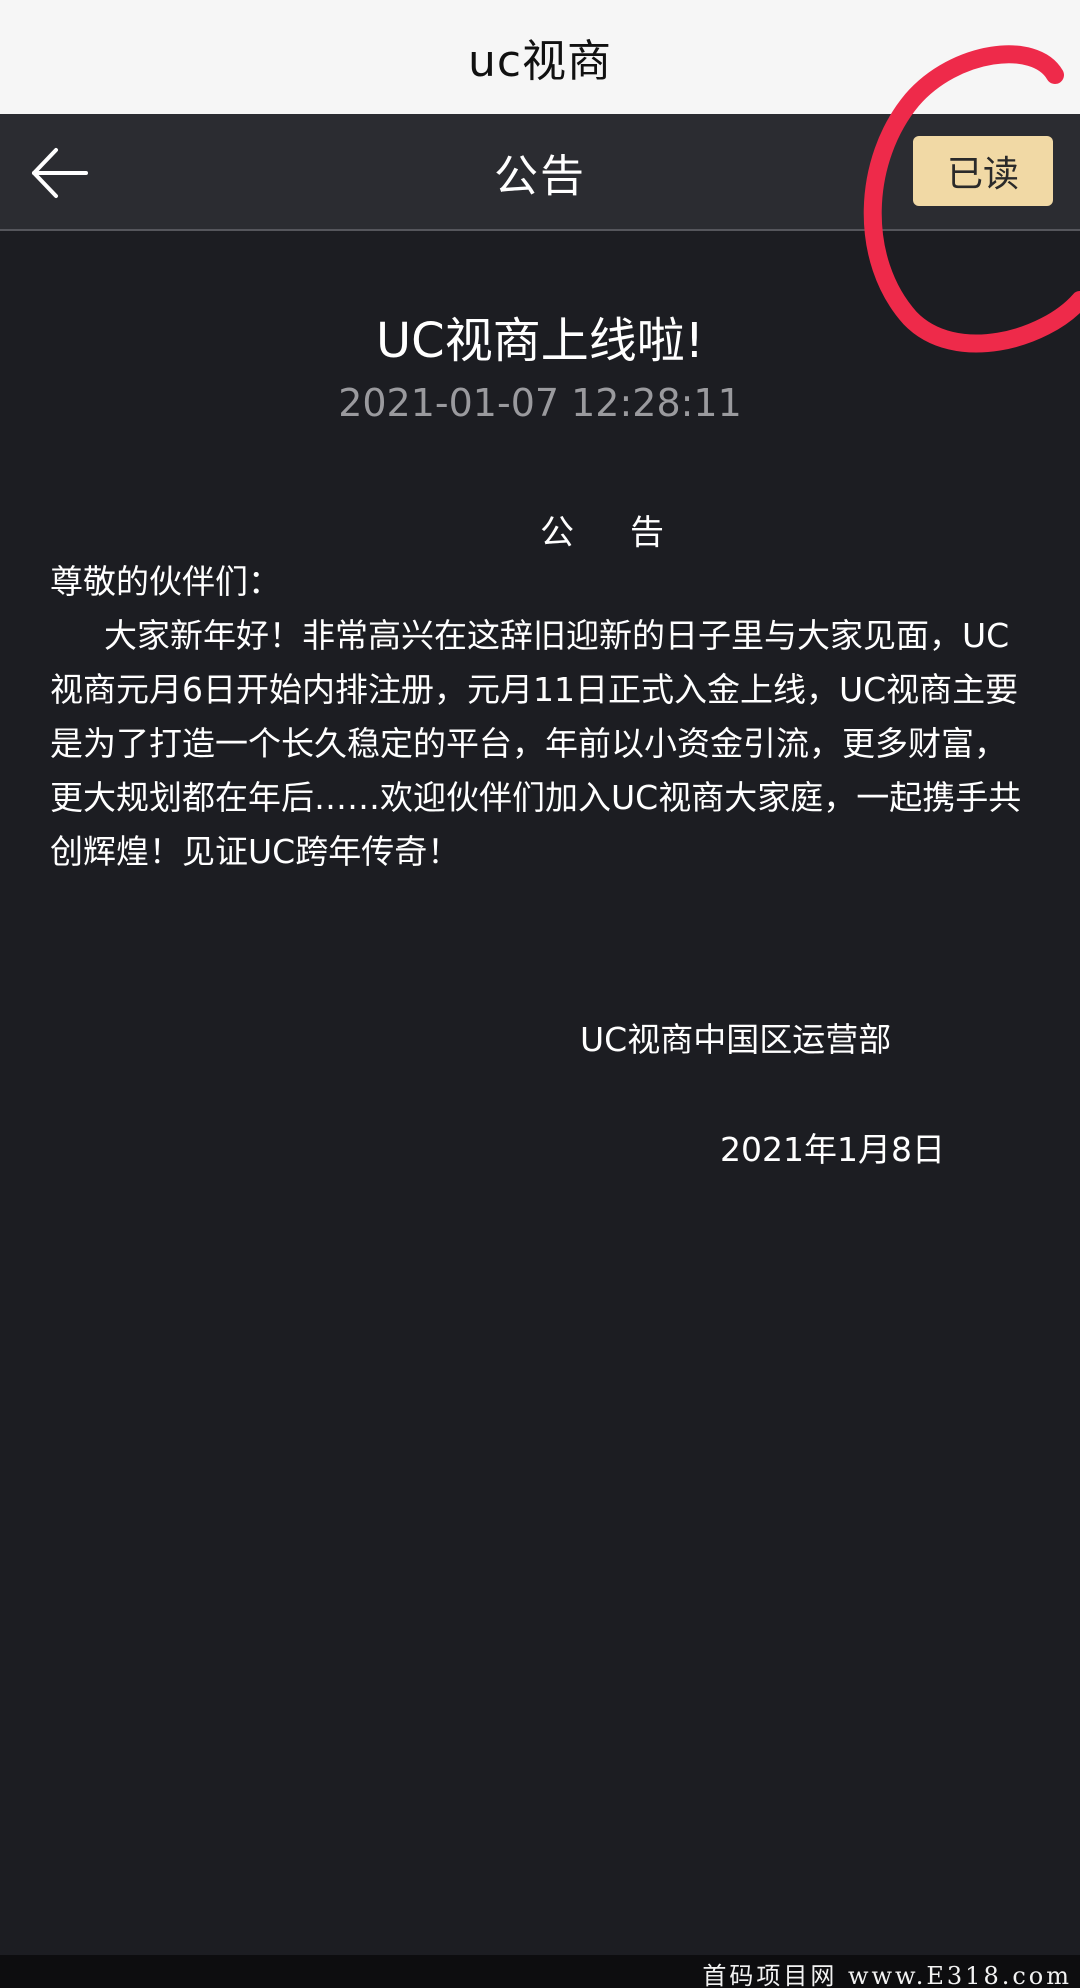 This screenshot has width=1080, height=1988. What do you see at coordinates (165, 581) in the screenshot?
I see `notice-greeting: 尊敬的伙伴们：` at bounding box center [165, 581].